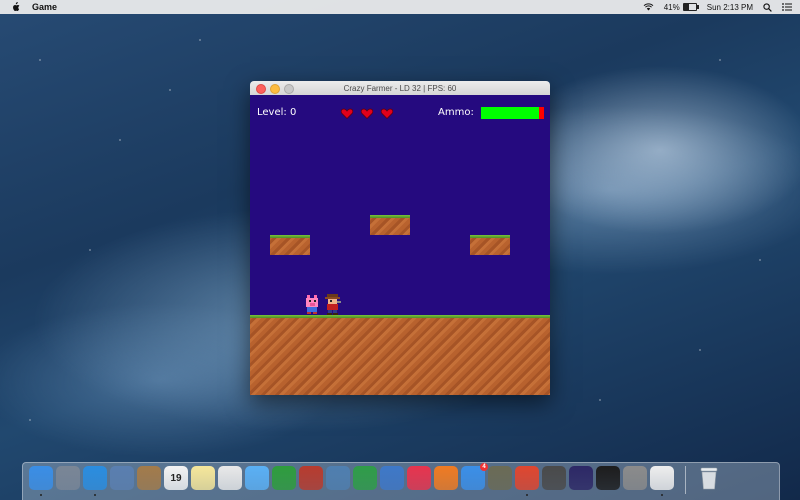 The image size is (800, 500). I want to click on gimp-icon, so click(500, 478).